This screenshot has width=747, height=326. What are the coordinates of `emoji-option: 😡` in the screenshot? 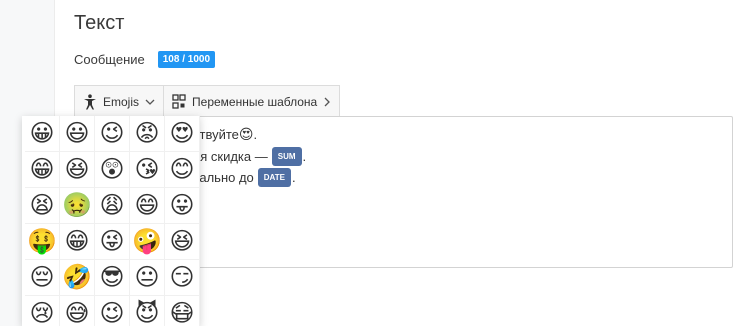 It's located at (147, 134).